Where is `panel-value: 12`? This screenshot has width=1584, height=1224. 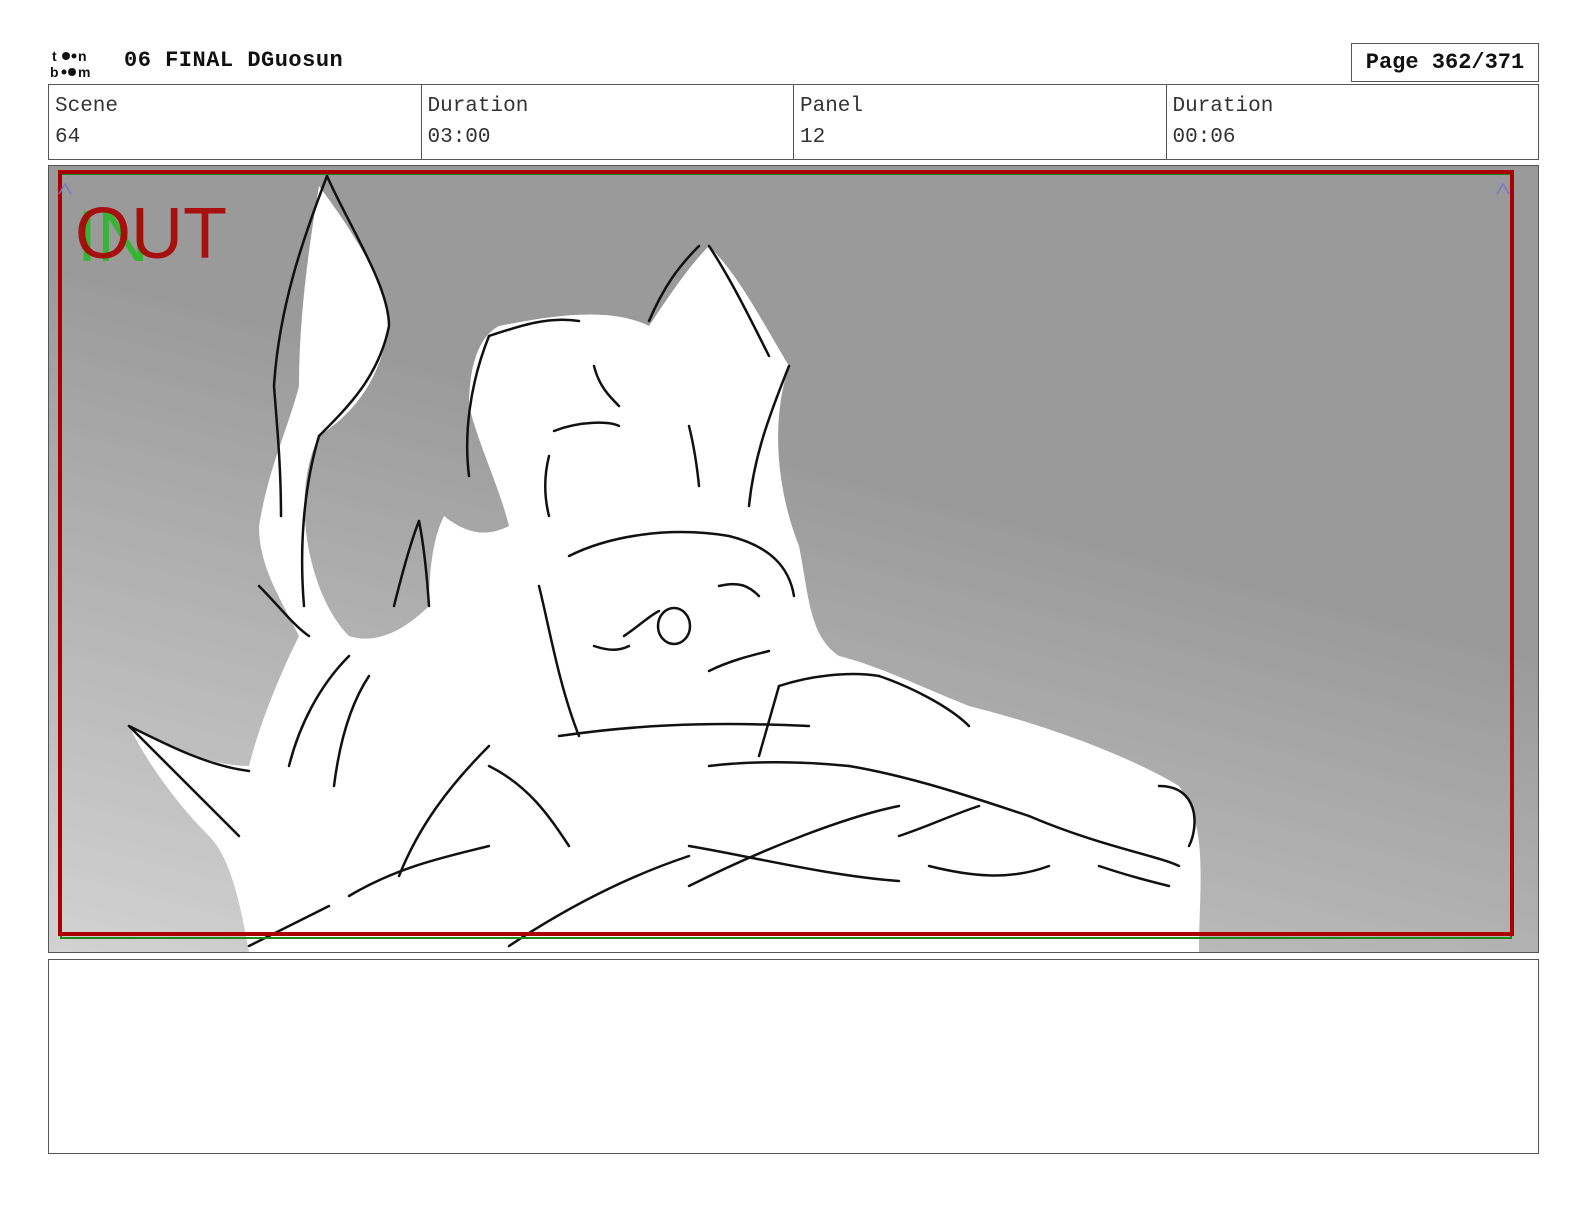
panel-value: 12 is located at coordinates (813, 137).